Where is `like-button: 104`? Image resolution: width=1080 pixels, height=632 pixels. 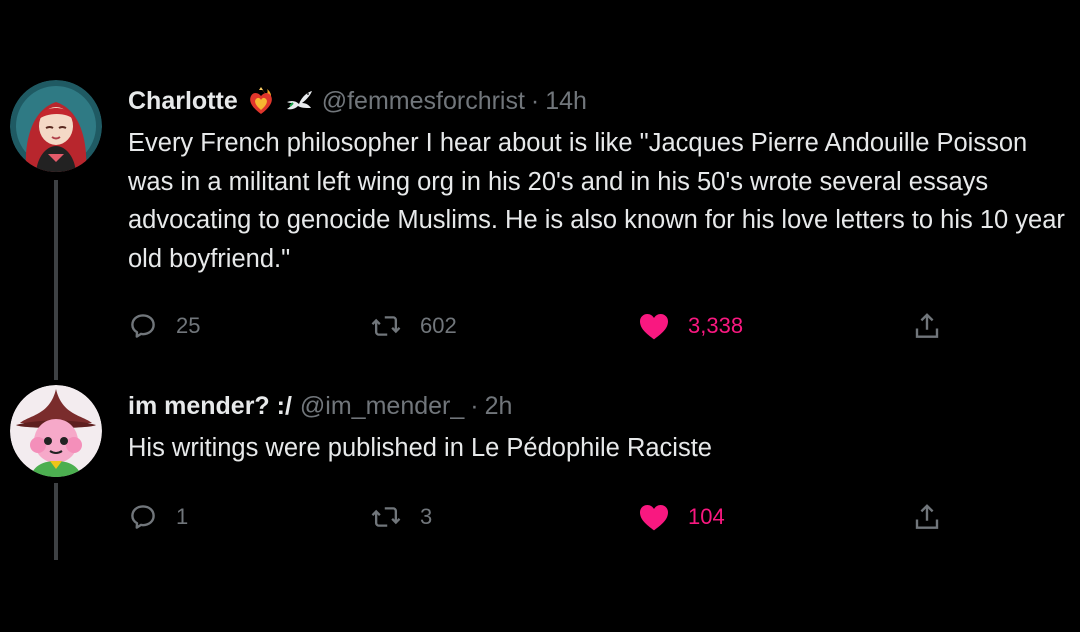 like-button: 104 is located at coordinates (681, 517).